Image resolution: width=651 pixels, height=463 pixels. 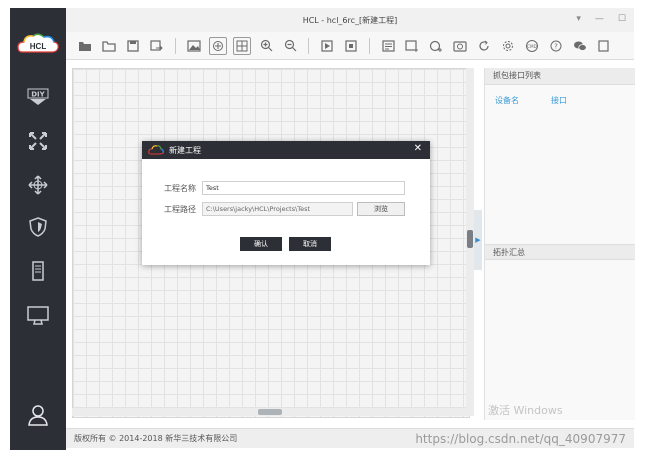 What do you see at coordinates (38, 141) in the screenshot?
I see `router-icon` at bounding box center [38, 141].